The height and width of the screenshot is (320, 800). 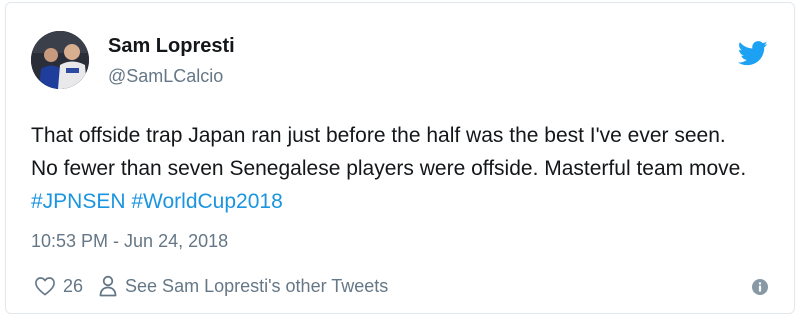 What do you see at coordinates (257, 285) in the screenshot?
I see `other-tweets-label: See Sam Lopresti's other Tweets` at bounding box center [257, 285].